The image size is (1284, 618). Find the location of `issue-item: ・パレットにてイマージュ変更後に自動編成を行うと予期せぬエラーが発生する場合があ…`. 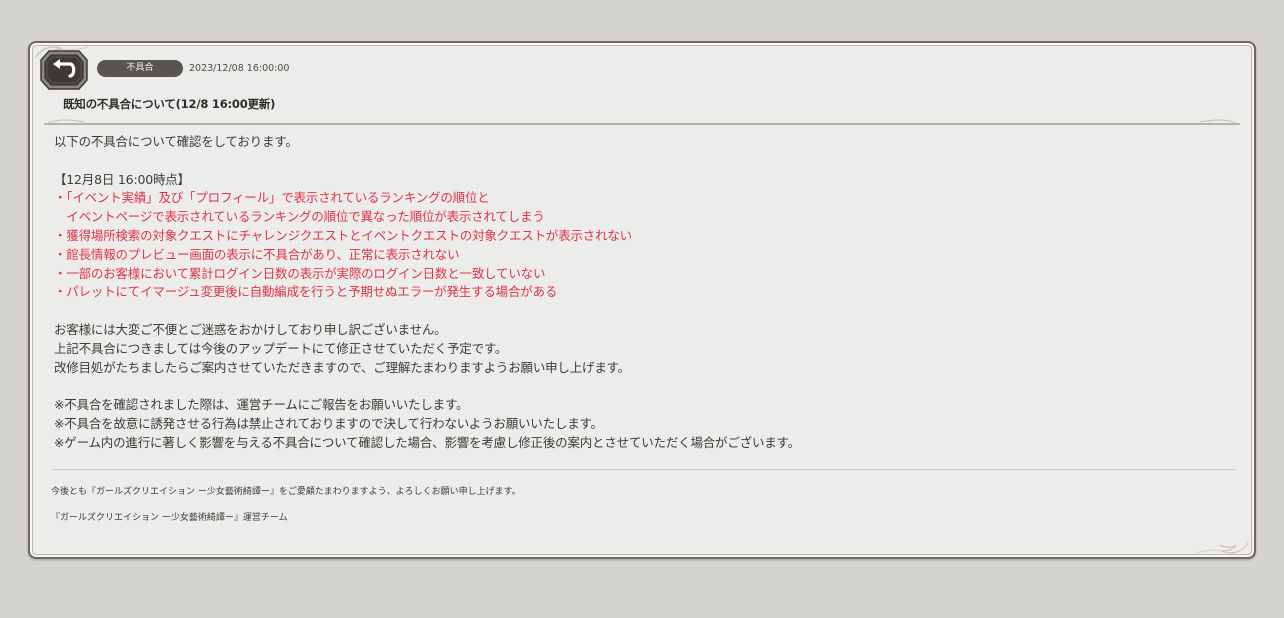

issue-item: ・パレットにてイマージュ変更後に自動編成を行うと予期せぬエラーが発生する場合があ… is located at coordinates (306, 292).